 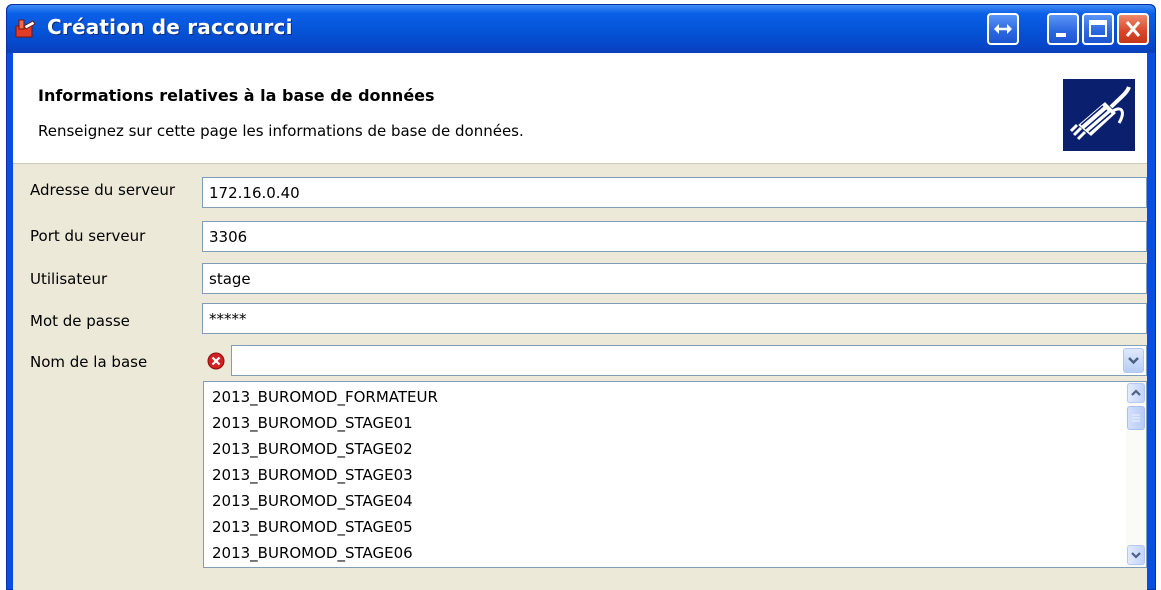 I want to click on title-bar: Création de raccourci, so click(x=581, y=29).